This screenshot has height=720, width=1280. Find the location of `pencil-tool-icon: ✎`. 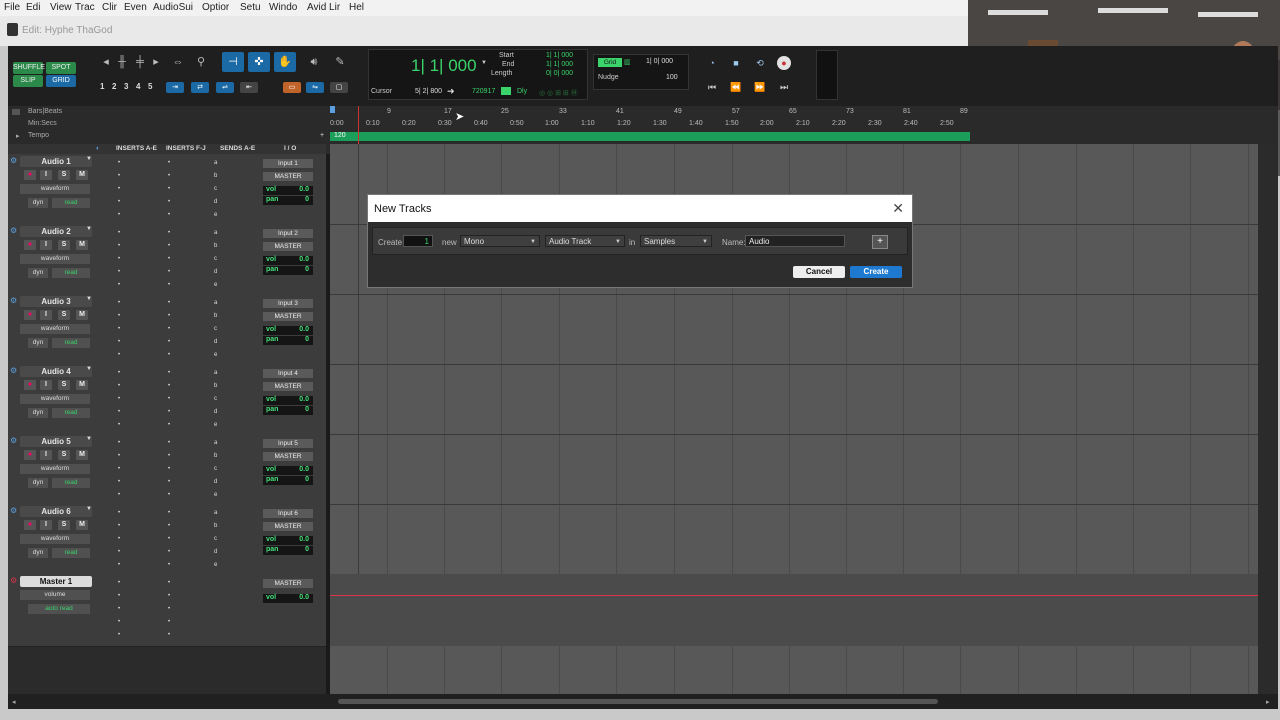

pencil-tool-icon: ✎ is located at coordinates (340, 62).